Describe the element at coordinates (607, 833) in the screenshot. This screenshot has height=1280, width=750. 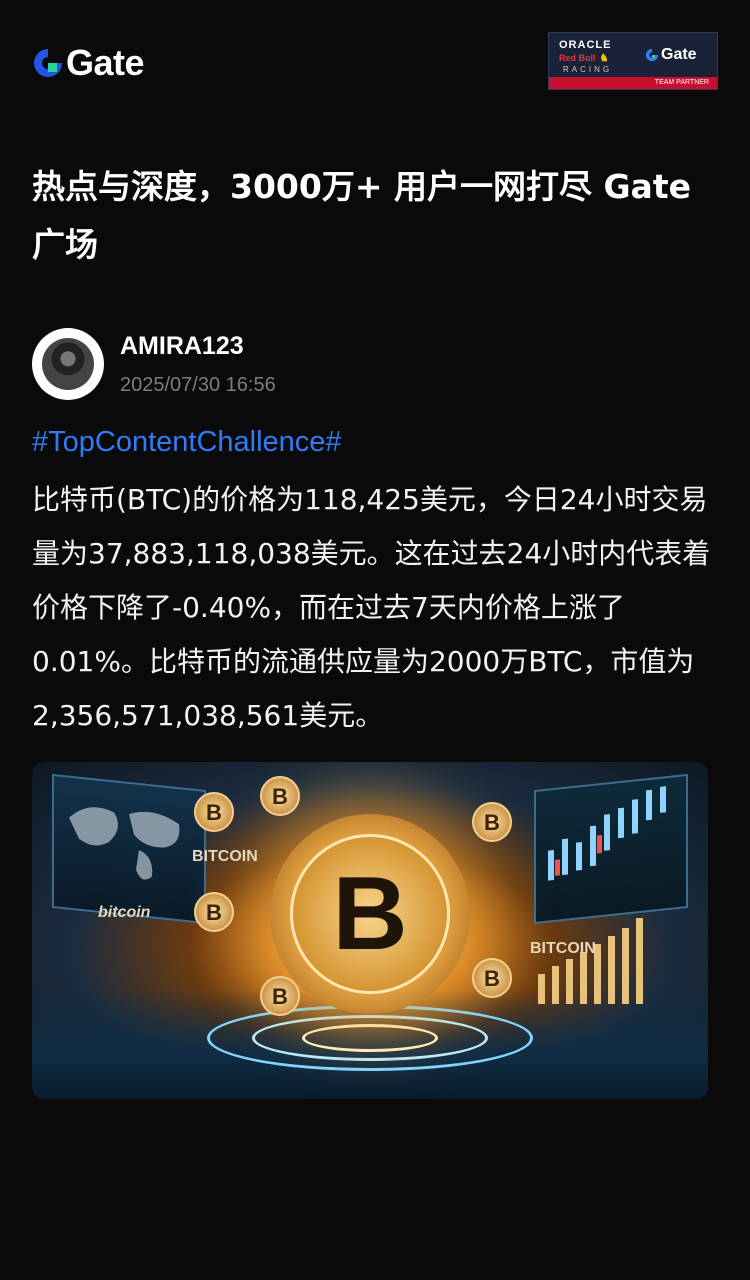
I see `candlestick-chart-graphic` at that location.